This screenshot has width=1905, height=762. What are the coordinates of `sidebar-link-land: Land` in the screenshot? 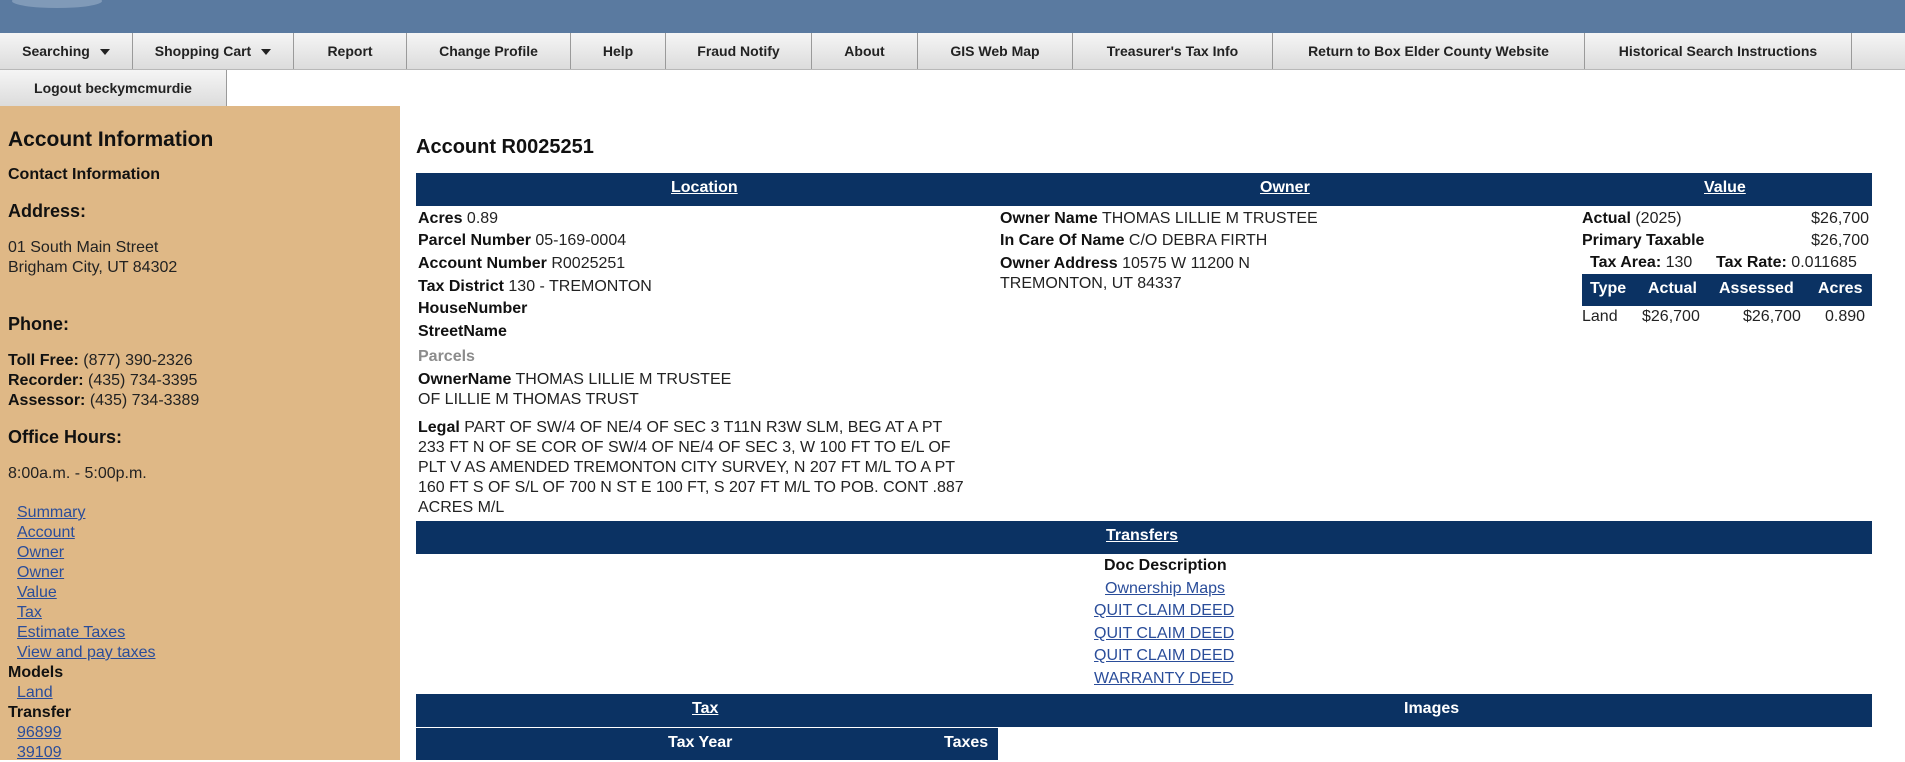 It's located at (35, 693).